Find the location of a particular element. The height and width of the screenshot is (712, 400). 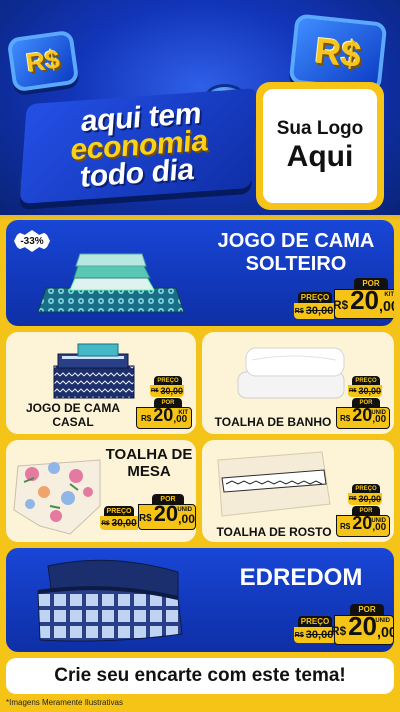

comforter-icon is located at coordinates (110, 600).